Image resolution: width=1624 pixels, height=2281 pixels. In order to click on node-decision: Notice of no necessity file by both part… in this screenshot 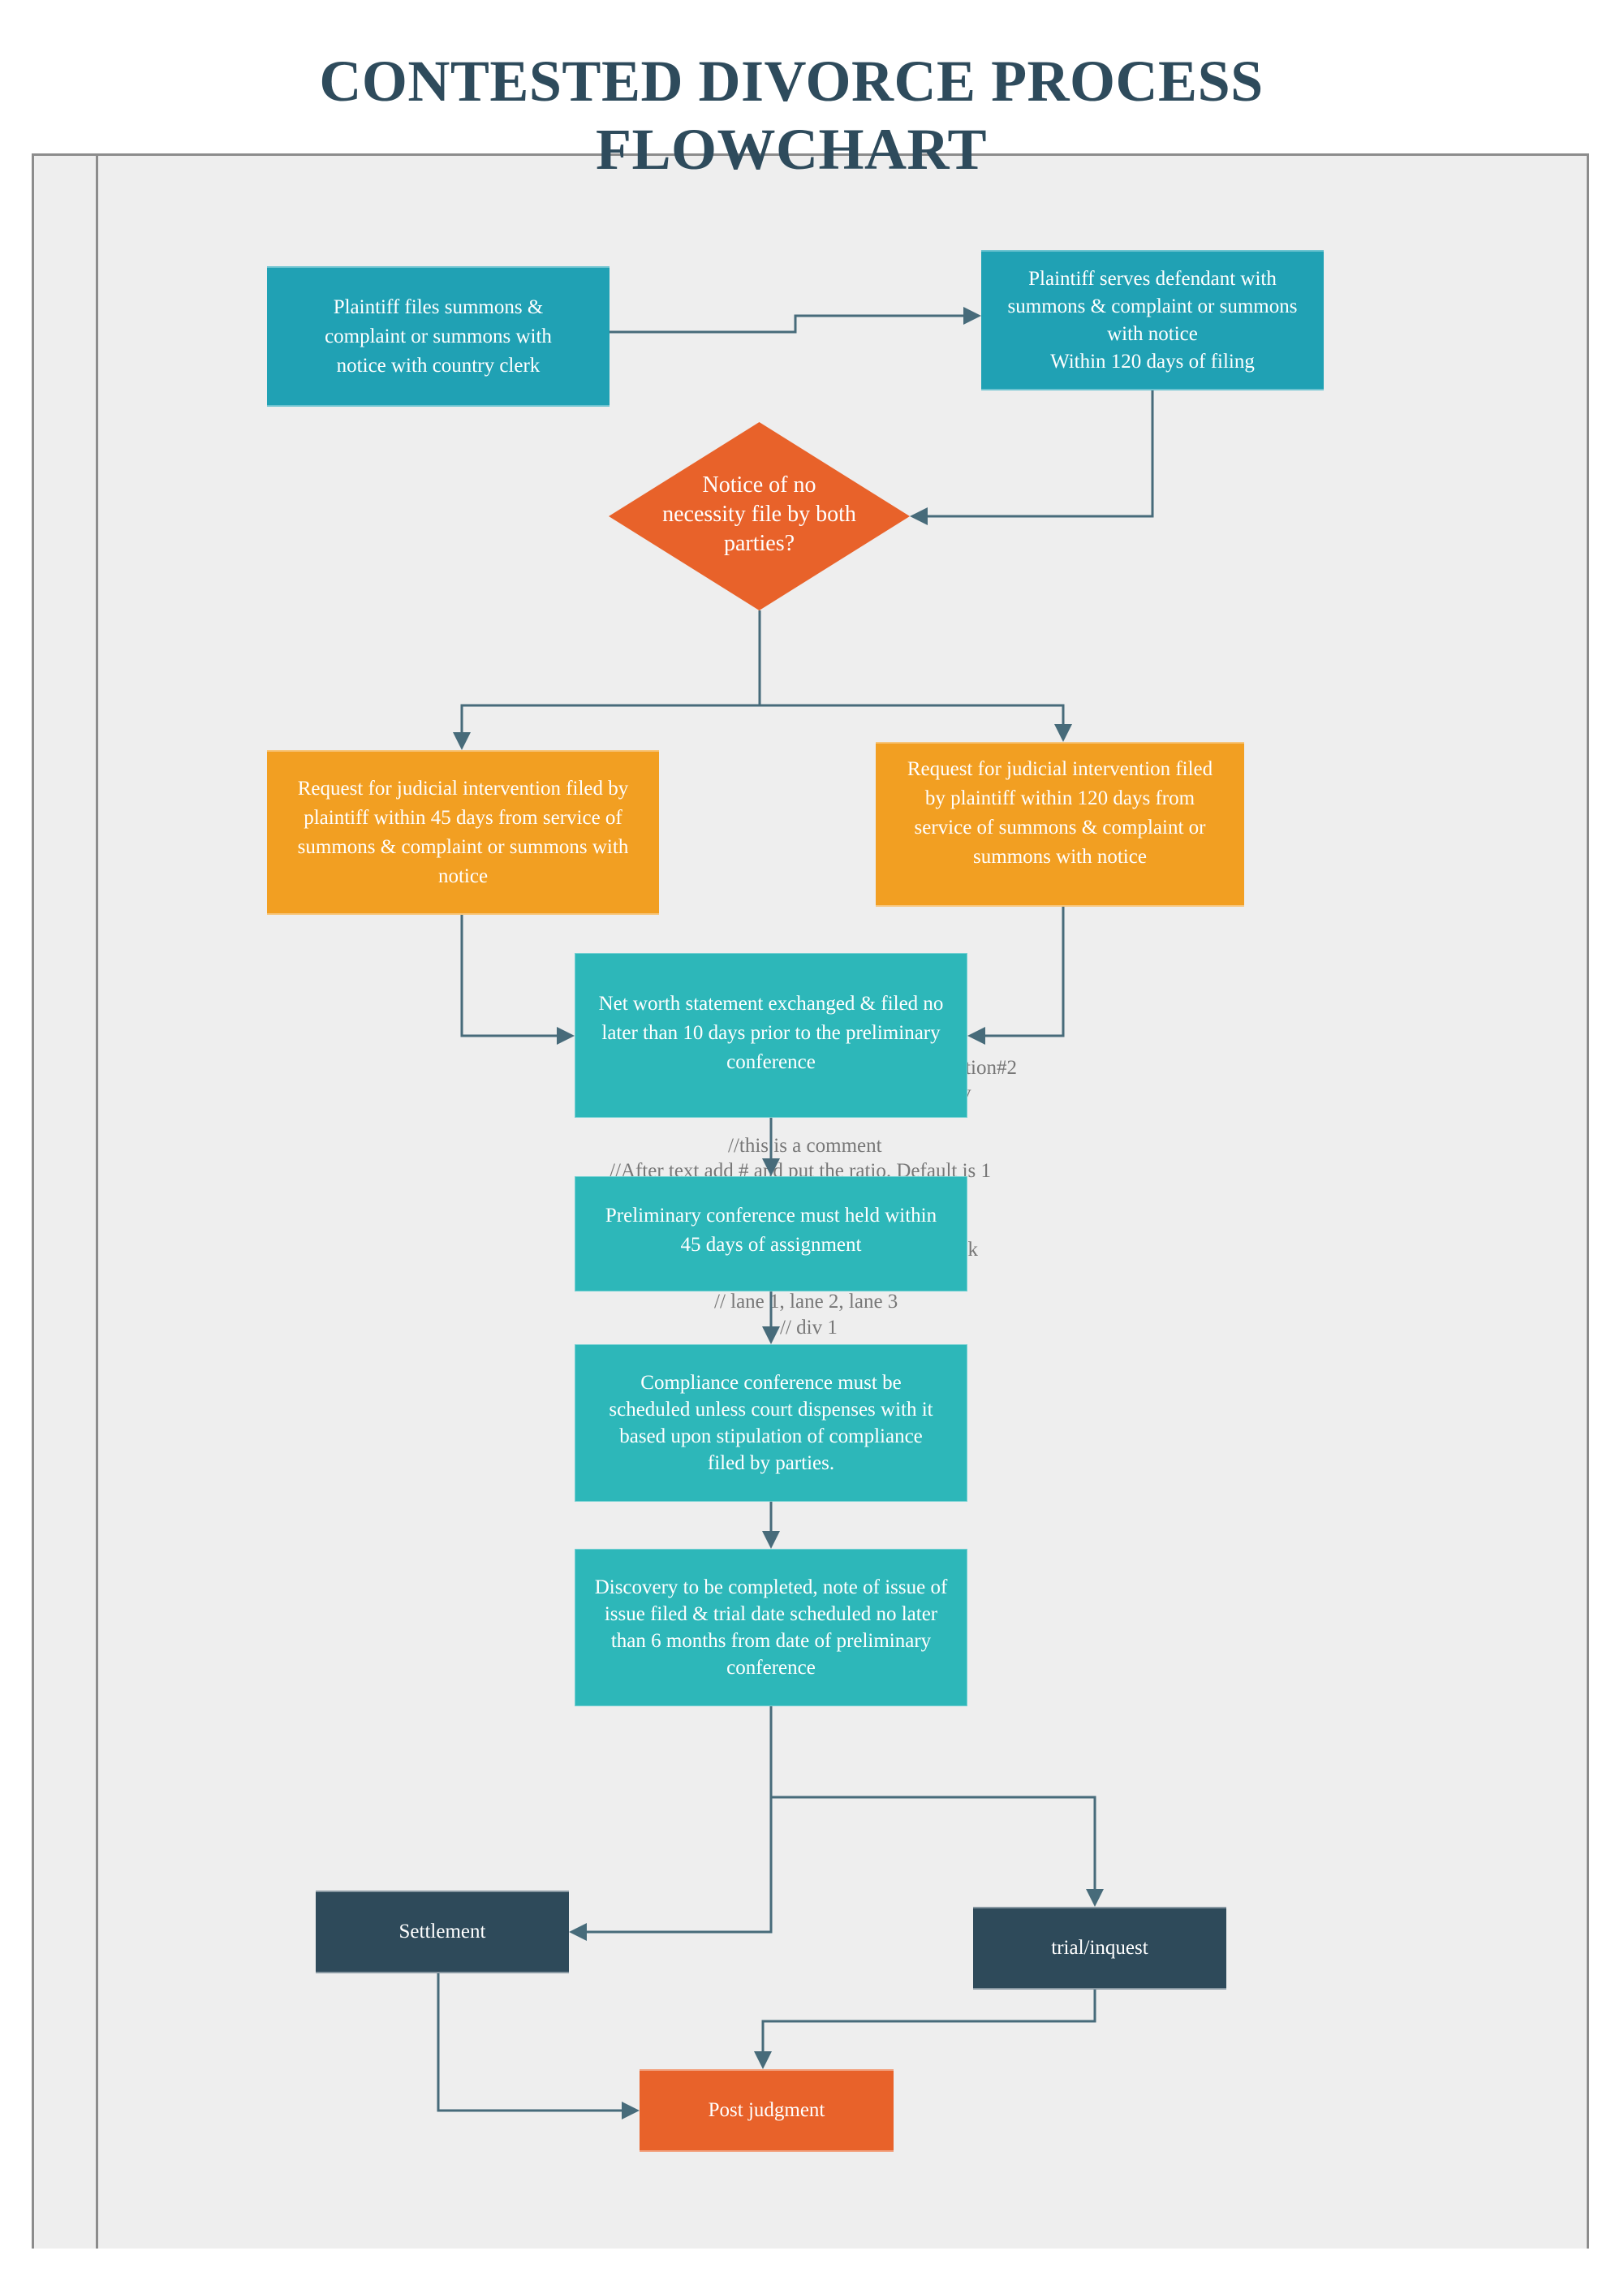, I will do `click(759, 516)`.